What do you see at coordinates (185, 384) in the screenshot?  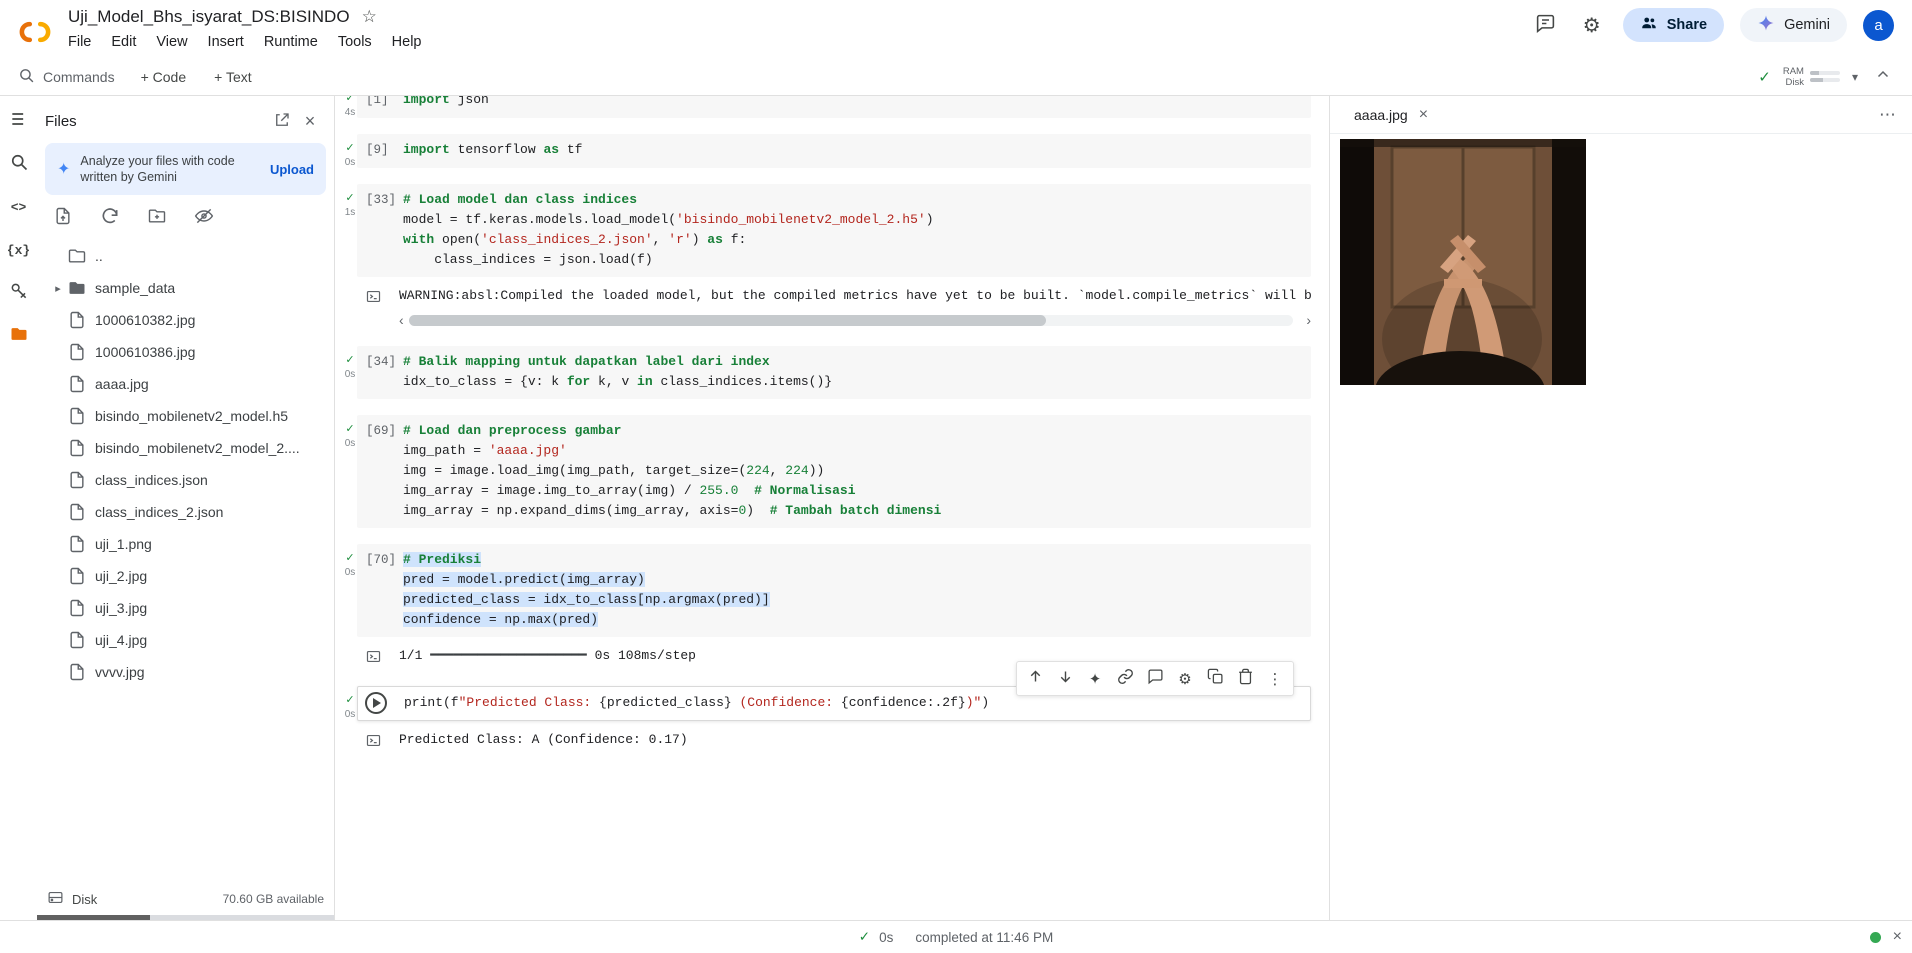 I see `tree-item-aaaa-jpg: aaaa.jpg` at bounding box center [185, 384].